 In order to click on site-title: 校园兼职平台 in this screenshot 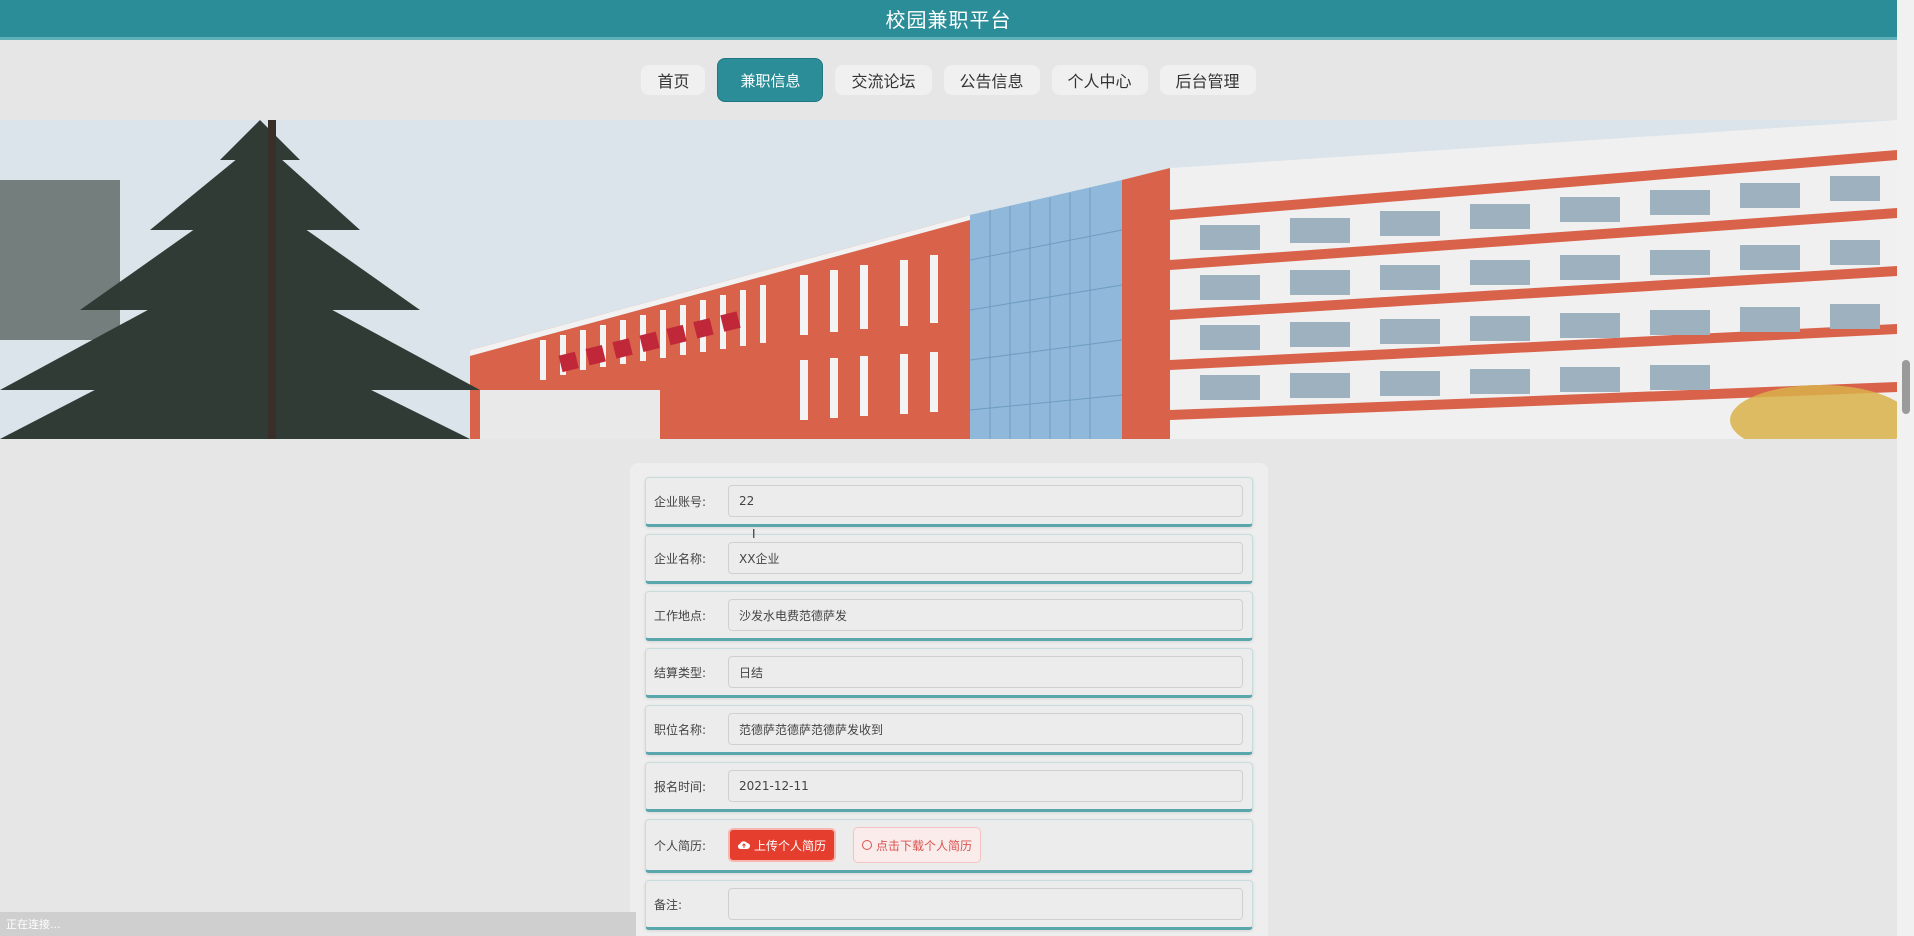, I will do `click(948, 20)`.